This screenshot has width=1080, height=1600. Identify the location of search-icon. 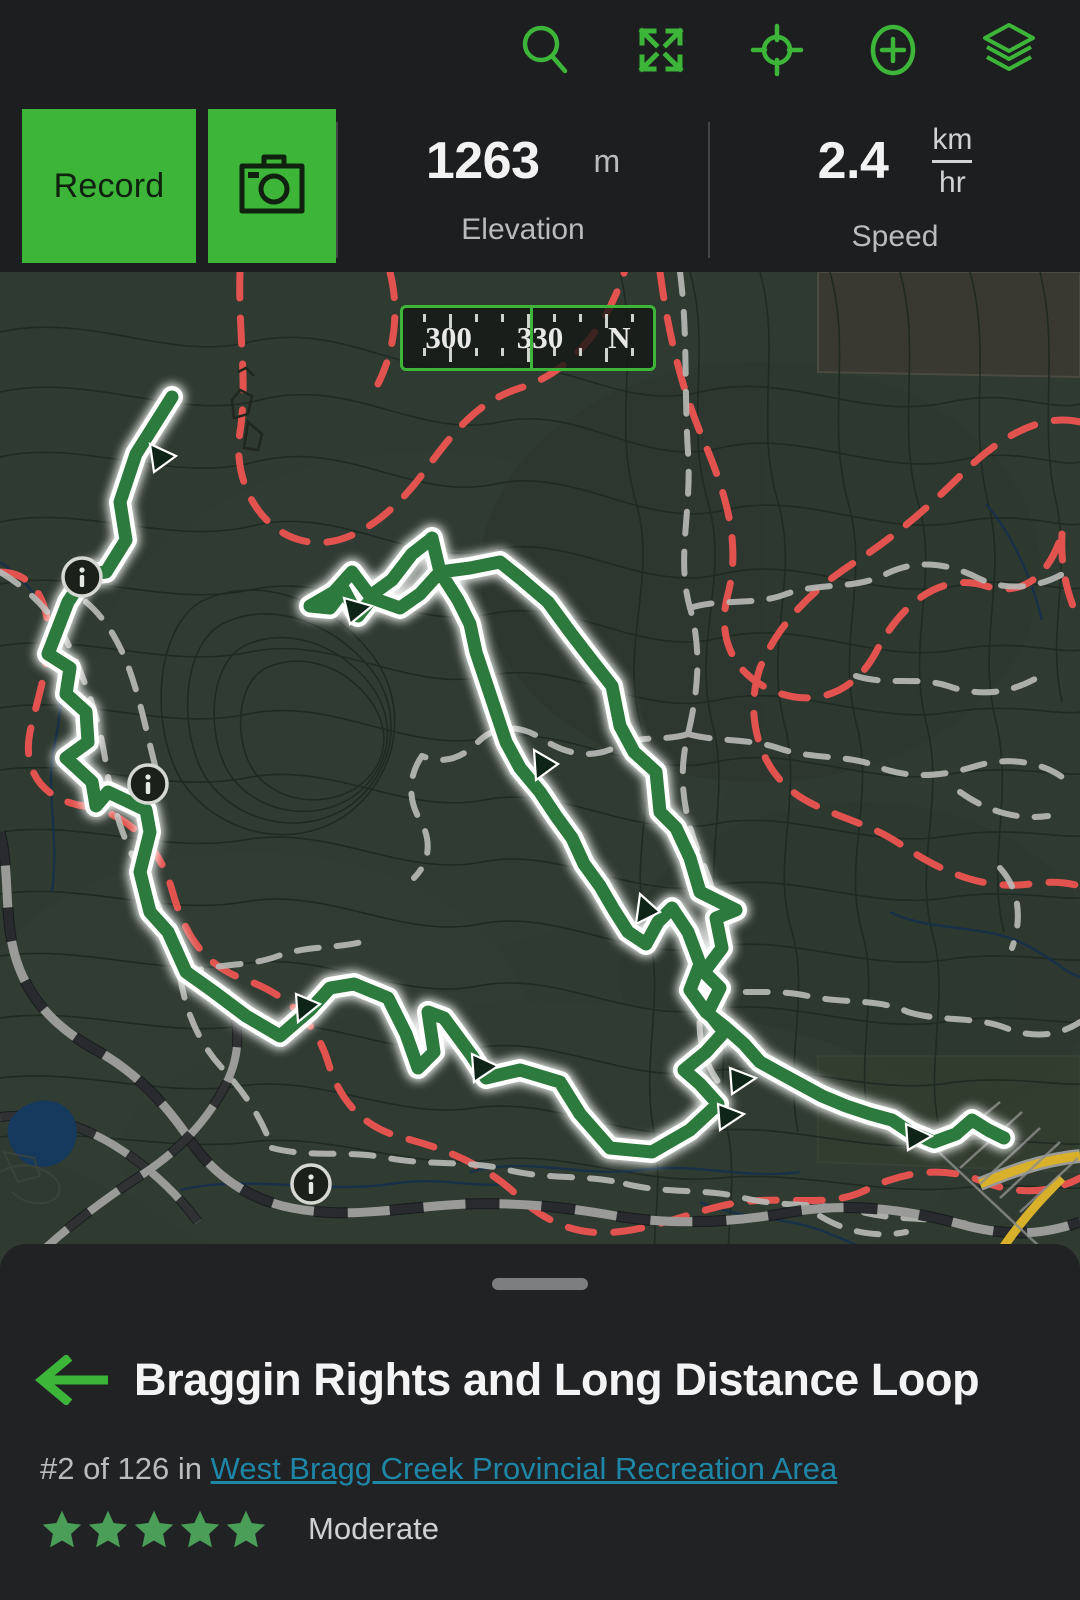
(545, 50).